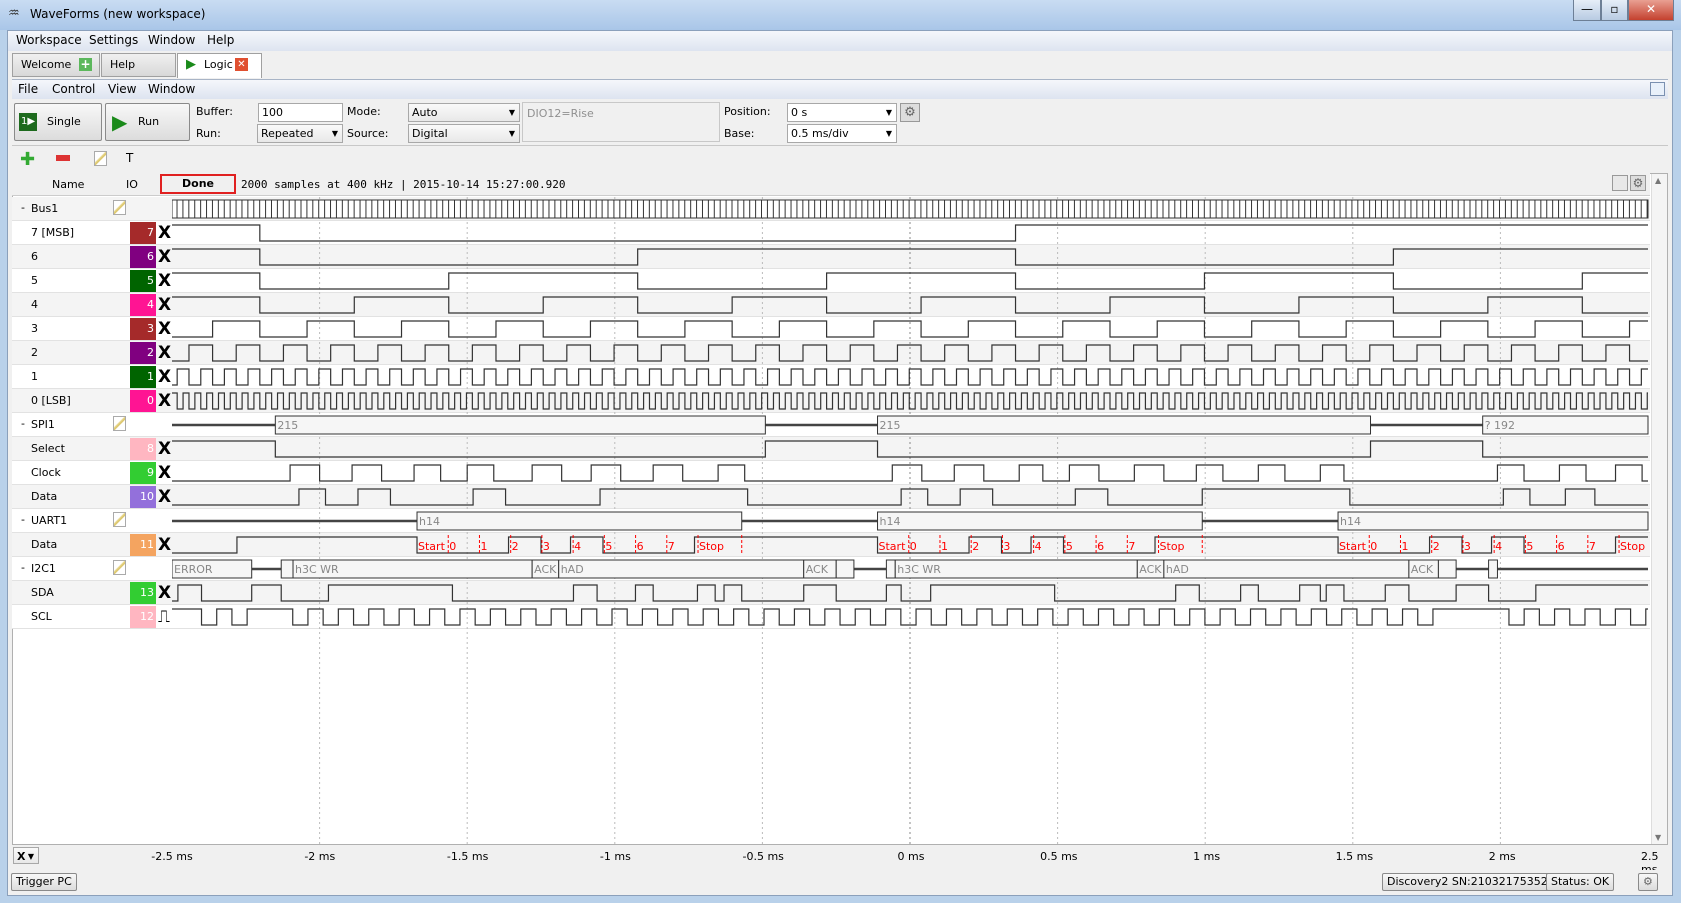 This screenshot has width=1681, height=903. What do you see at coordinates (164, 617) in the screenshot?
I see `trigger-rise-icon: ⎍` at bounding box center [164, 617].